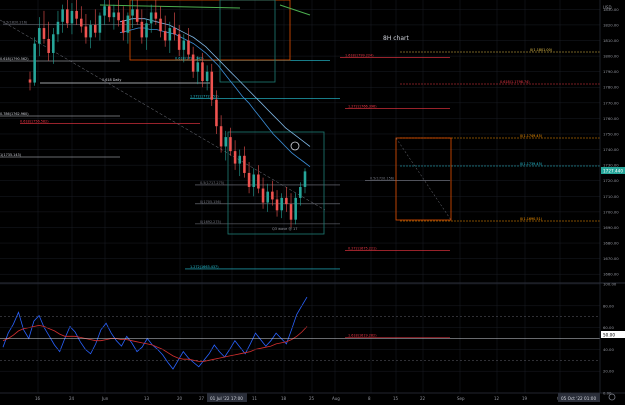 This screenshot has height=405, width=625. What do you see at coordinates (611, 211) in the screenshot?
I see `price-tick-label: 1700.00` at bounding box center [611, 211].